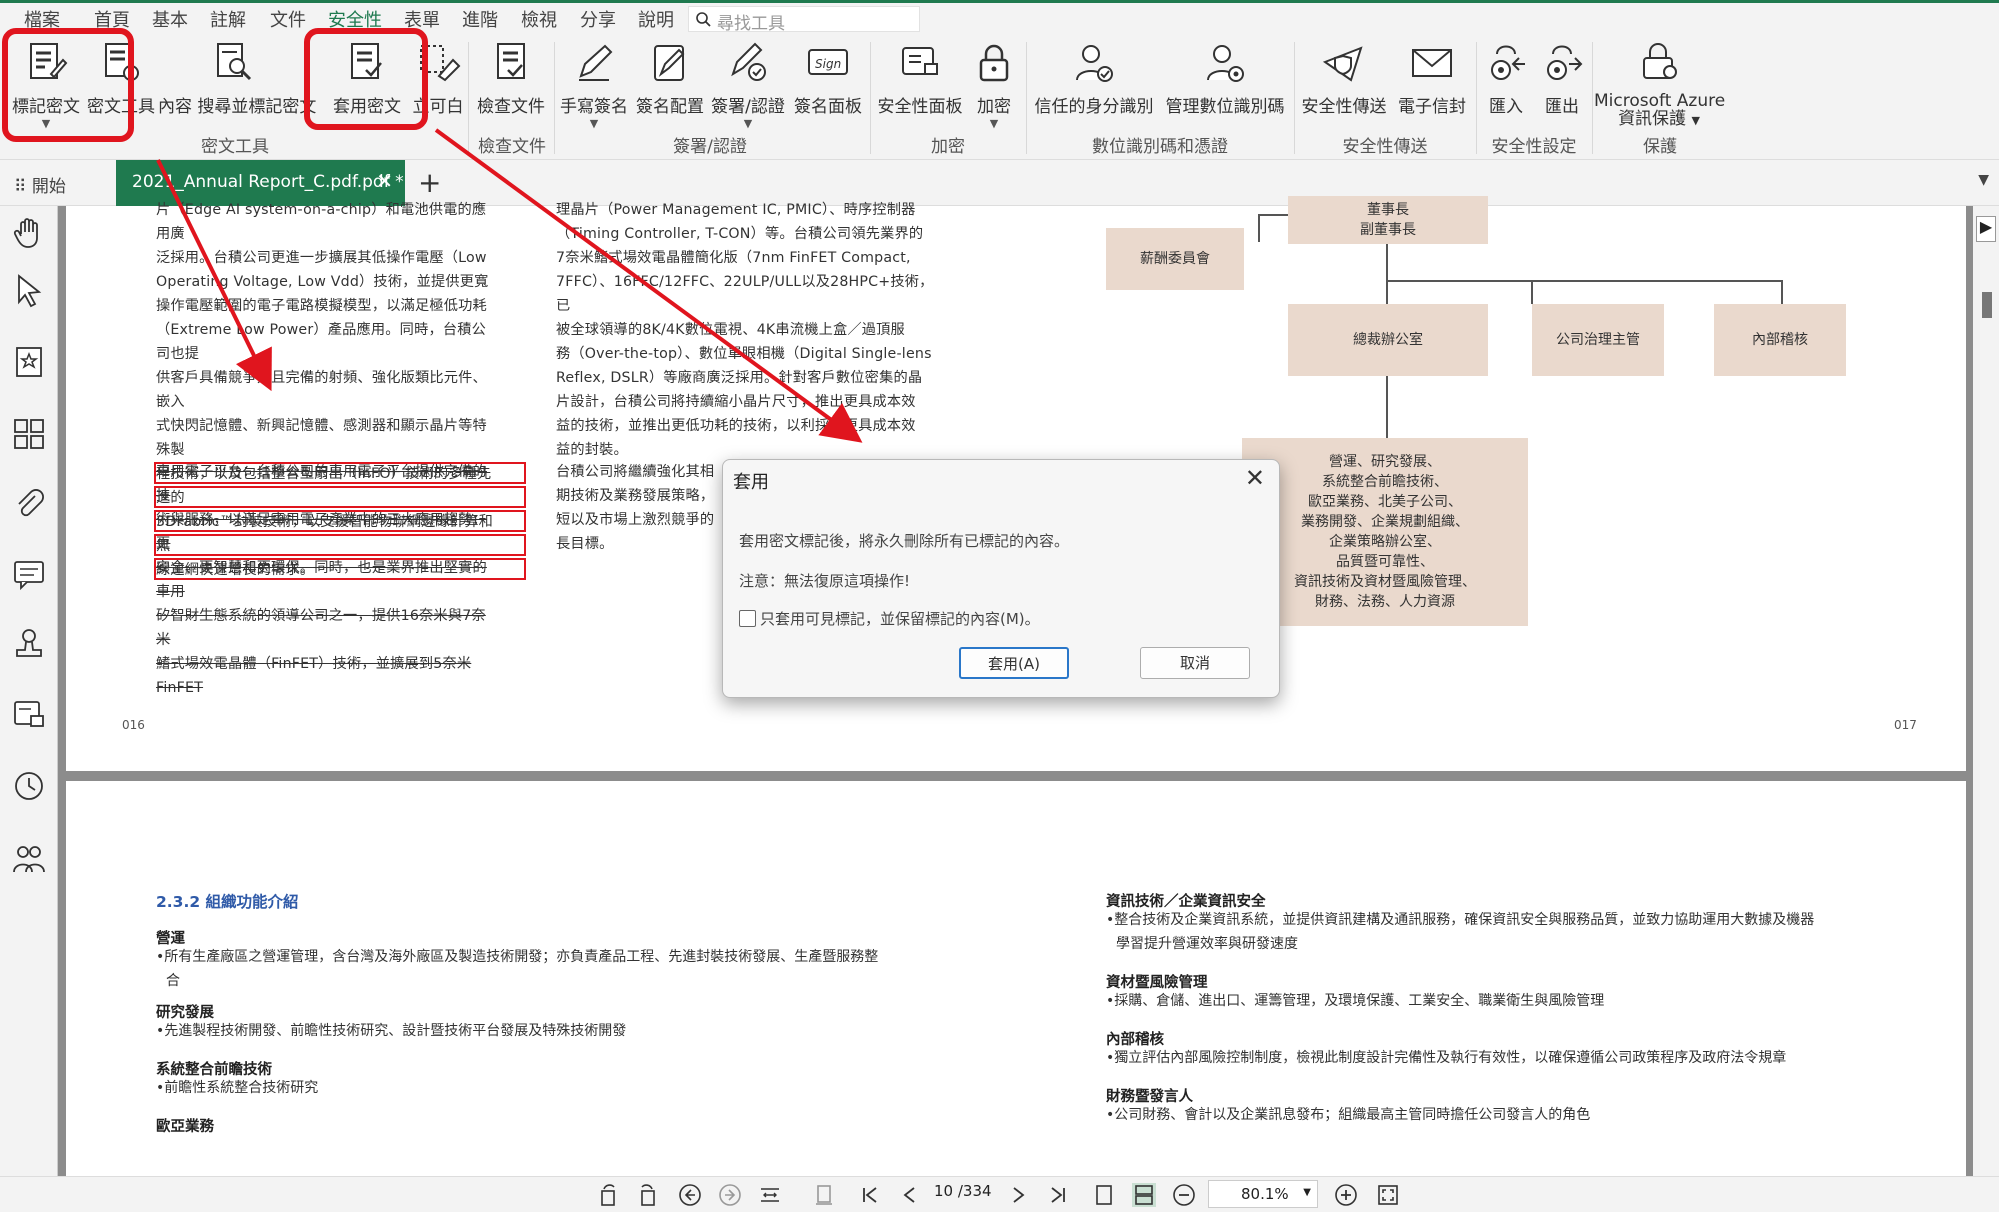 This screenshot has height=1212, width=1999. I want to click on visible-only-checkbox: 只套用可見標記，並保留標記的內容(M)。, so click(889, 618).